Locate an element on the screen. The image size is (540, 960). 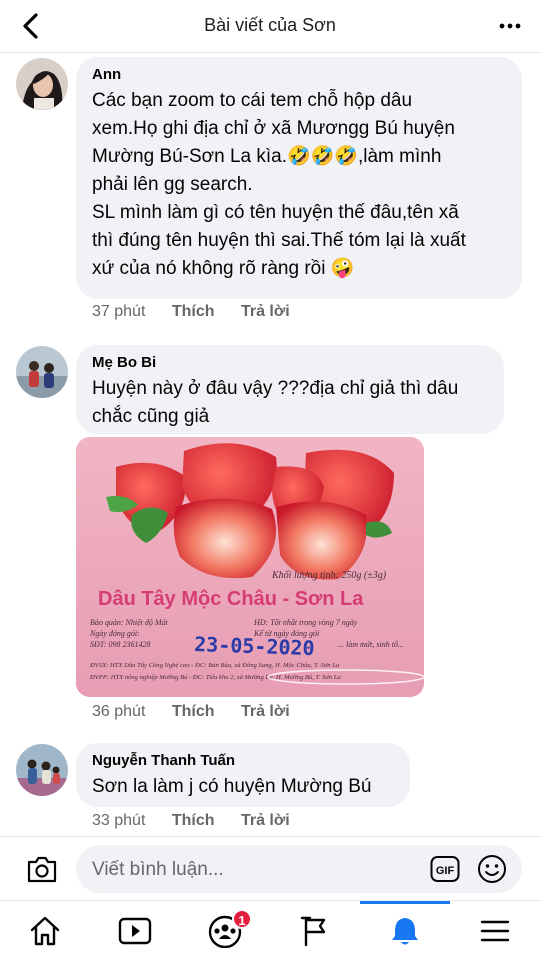
comment-composer: Viết bình luận... GIF is located at coordinates (270, 868).